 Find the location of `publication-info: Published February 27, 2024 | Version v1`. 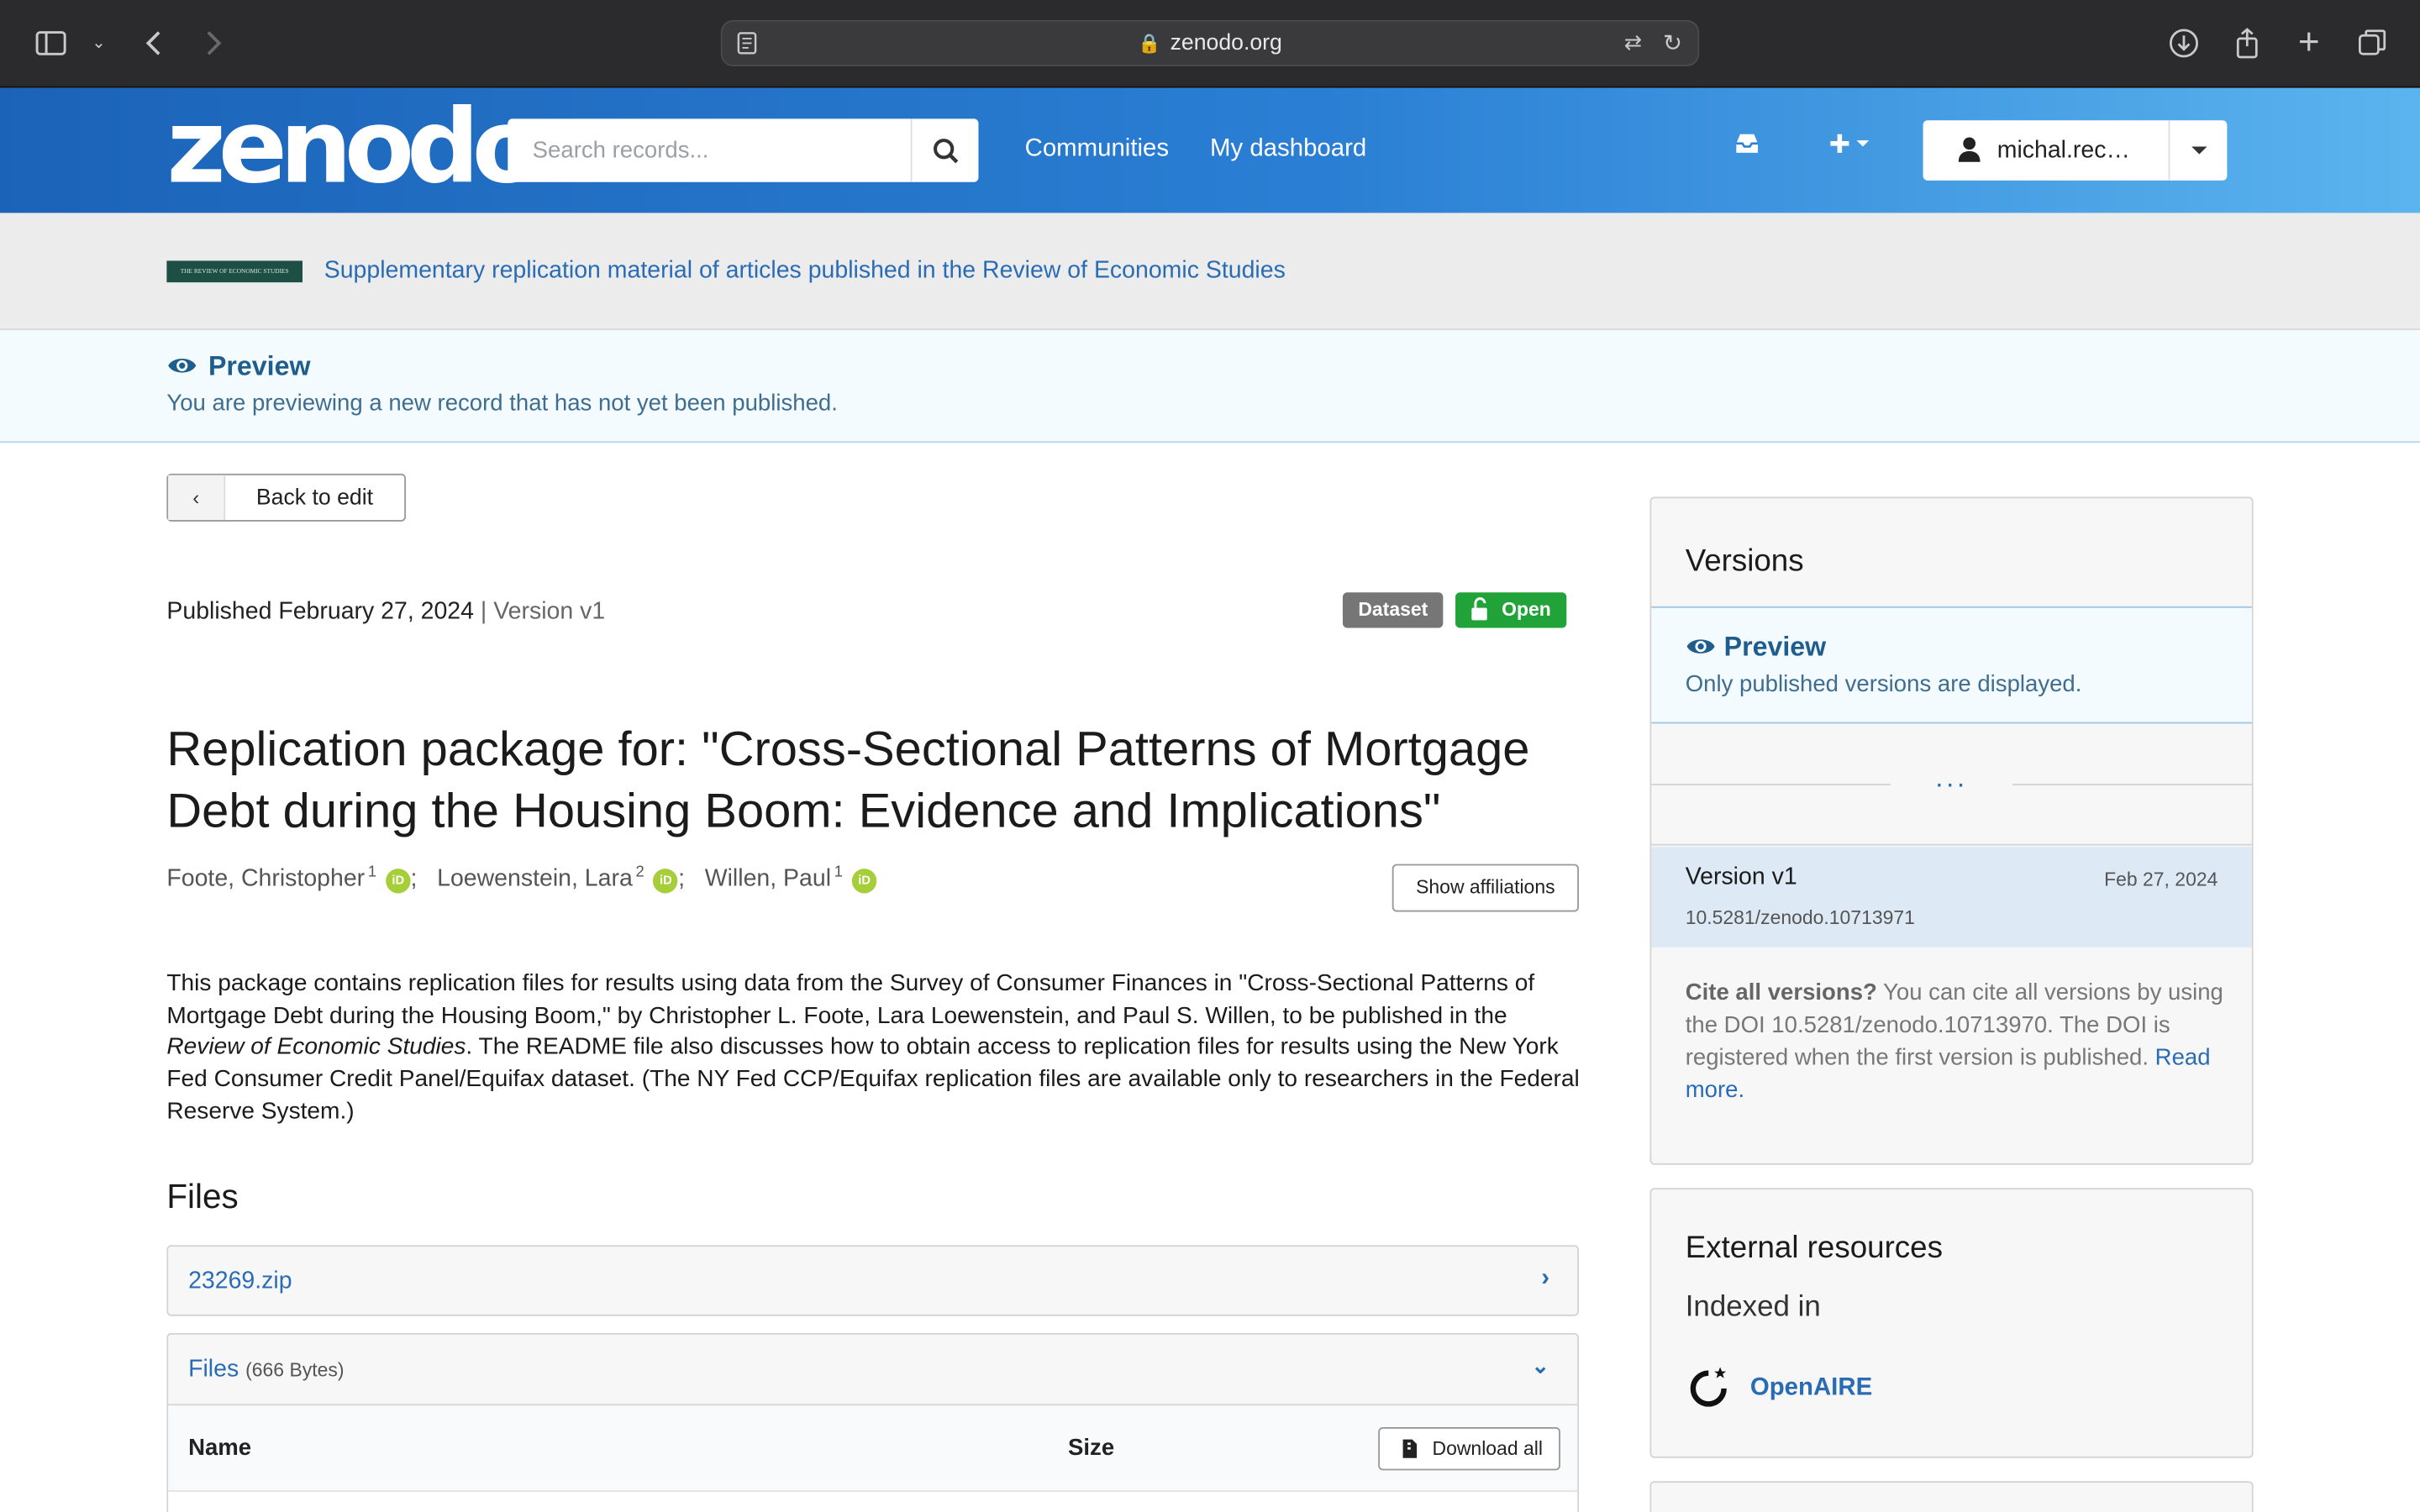

publication-info: Published February 27, 2024 | Version v1 is located at coordinates (386, 611).